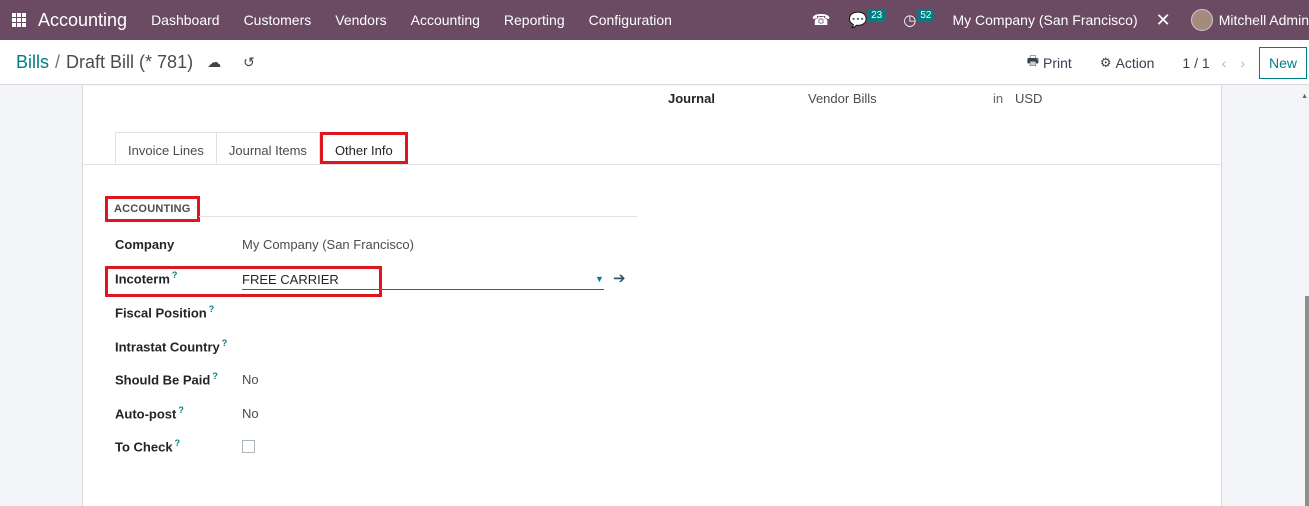  Describe the element at coordinates (926, 15) in the screenshot. I see `activities-count-badge: 52` at that location.